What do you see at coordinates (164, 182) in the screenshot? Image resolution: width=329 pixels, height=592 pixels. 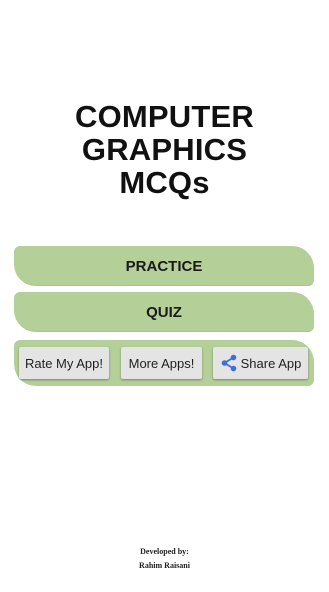 I see `app-title-line-3: MCQs` at bounding box center [164, 182].